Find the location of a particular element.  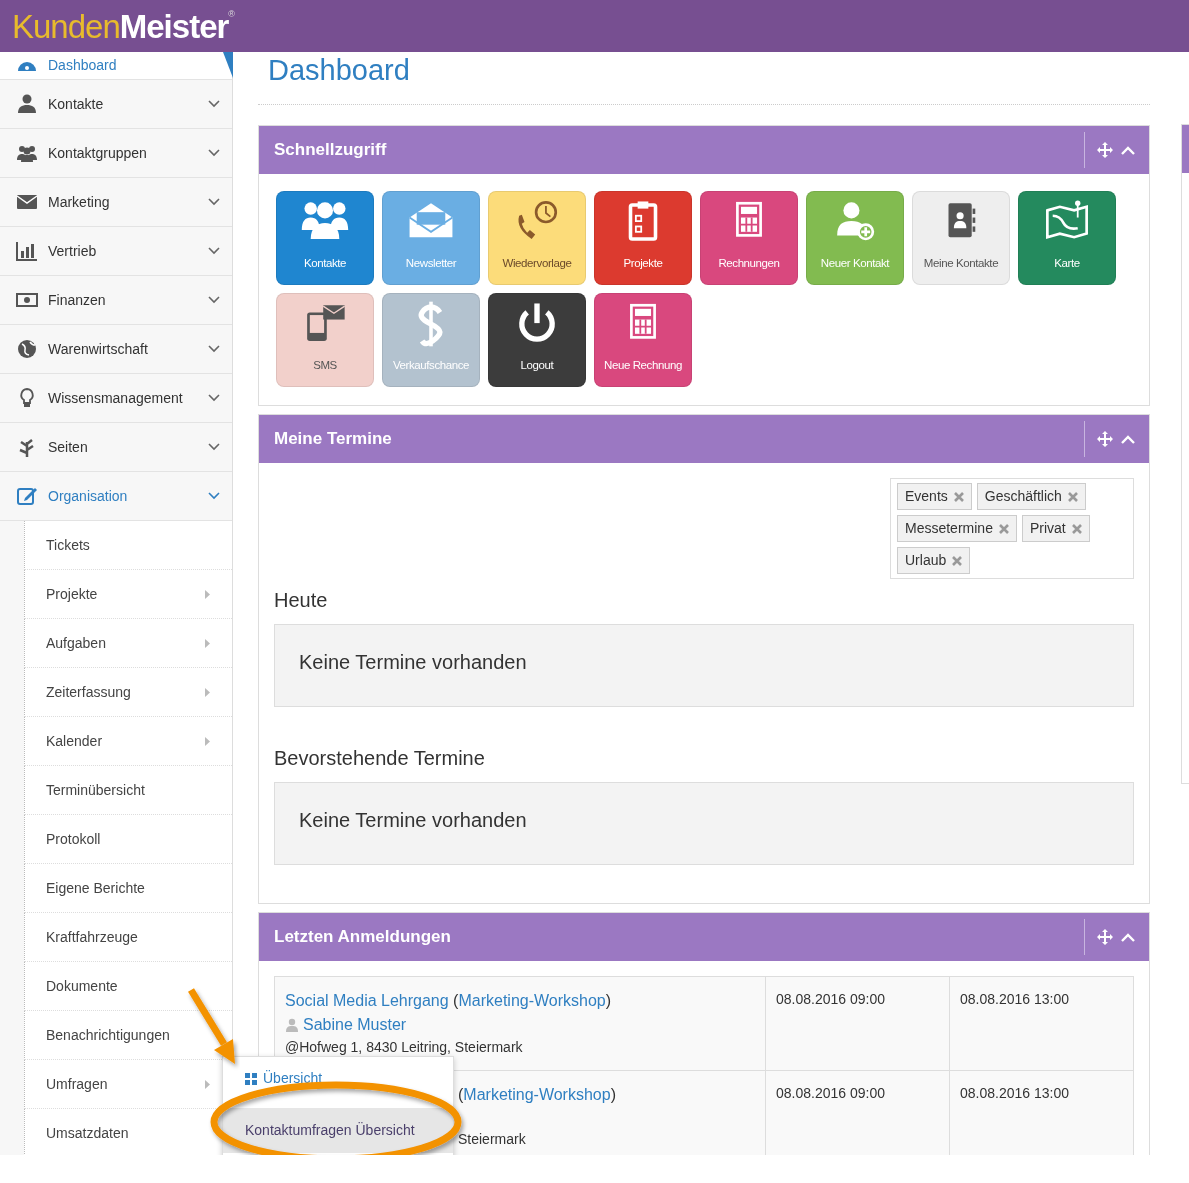

page-title: Dashboard is located at coordinates (339, 70).